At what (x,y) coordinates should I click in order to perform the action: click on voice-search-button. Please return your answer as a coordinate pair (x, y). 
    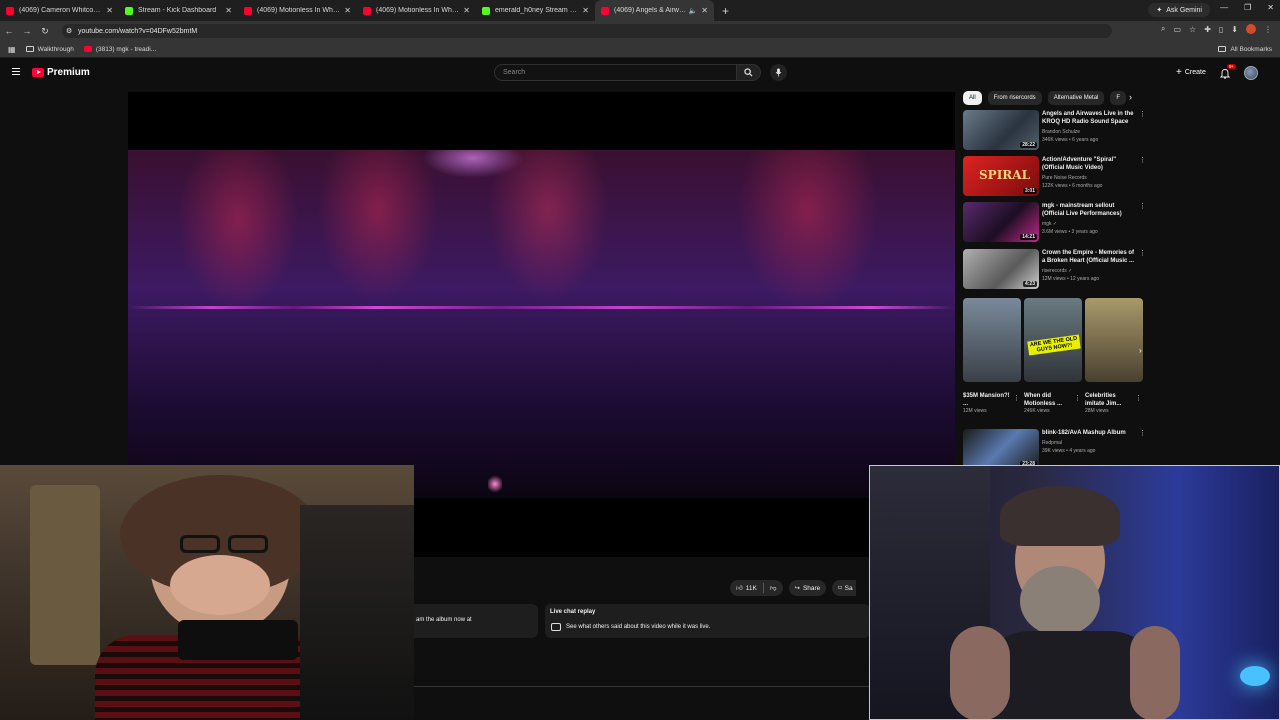
    Looking at the image, I should click on (778, 72).